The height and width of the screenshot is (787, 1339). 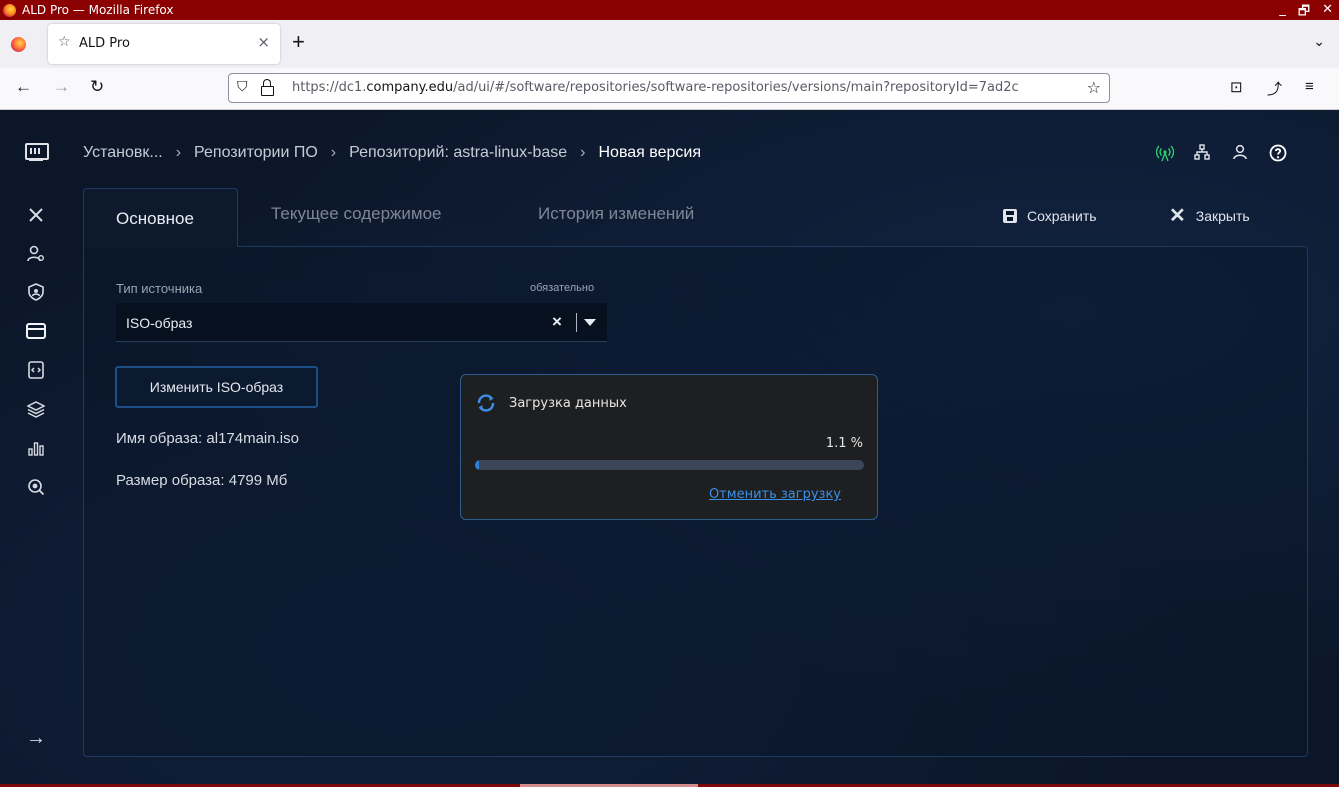 What do you see at coordinates (1165, 155) in the screenshot?
I see `network-status-icon` at bounding box center [1165, 155].